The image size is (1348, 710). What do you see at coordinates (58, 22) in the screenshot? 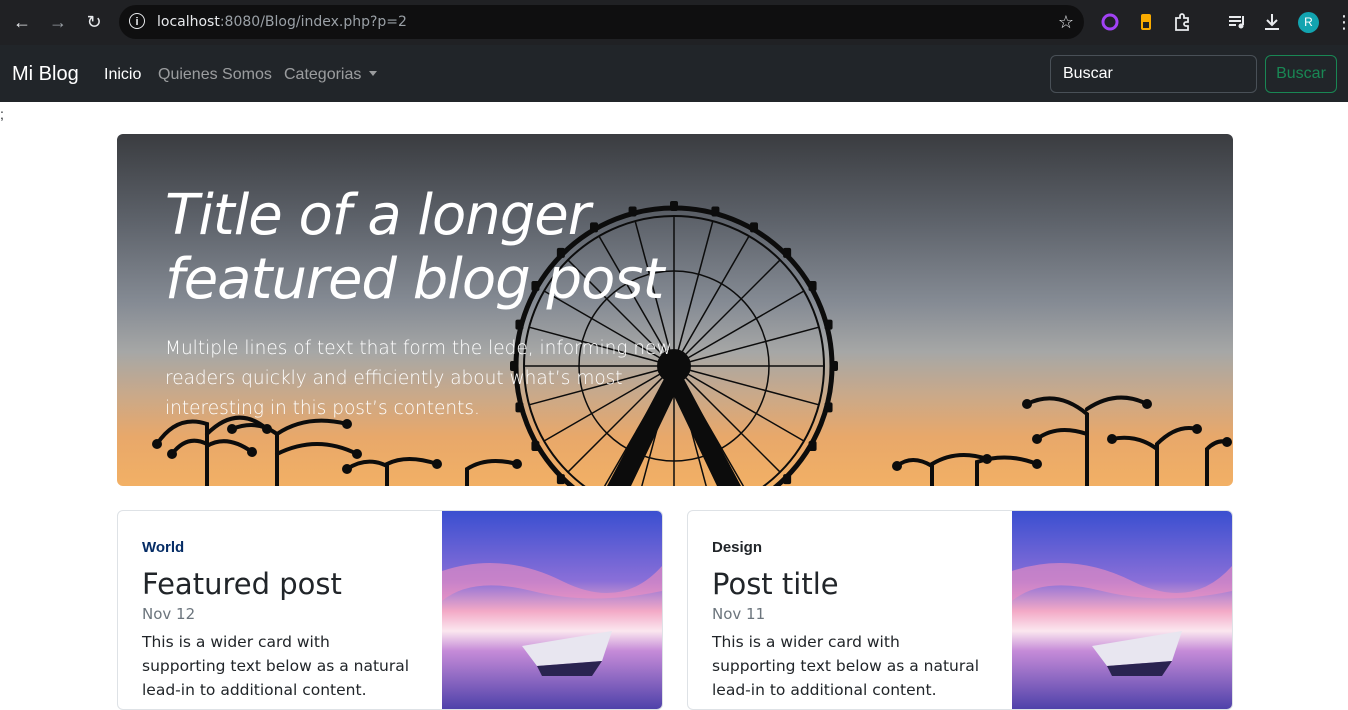
I see `forward-arrow-icon: →` at bounding box center [58, 22].